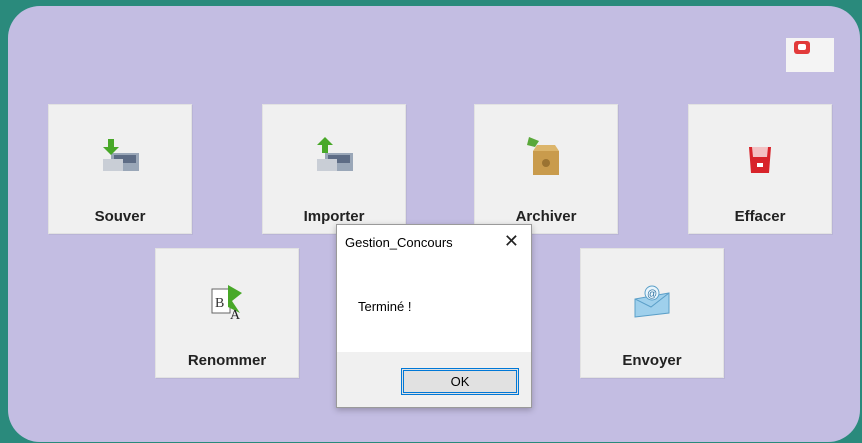  Describe the element at coordinates (227, 360) in the screenshot. I see `rename-button-label: Renommer` at that location.